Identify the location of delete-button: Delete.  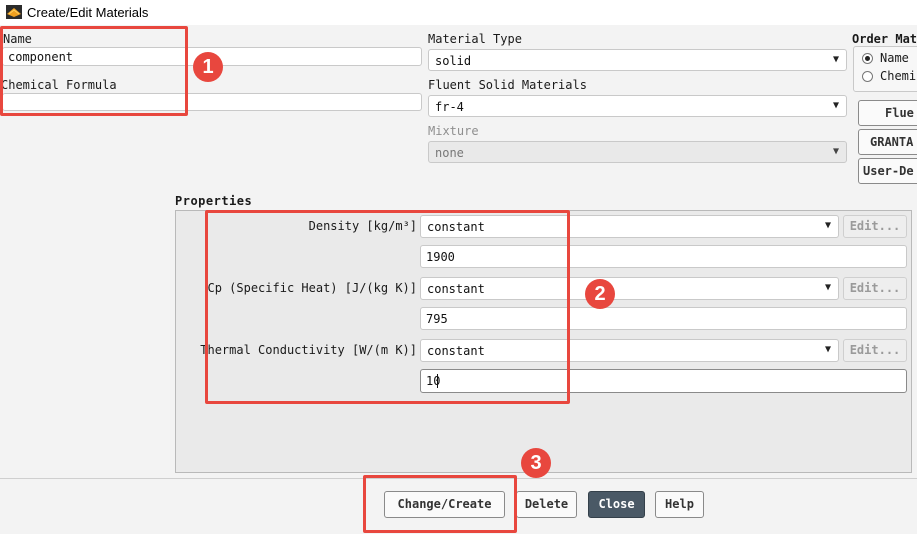
(546, 504).